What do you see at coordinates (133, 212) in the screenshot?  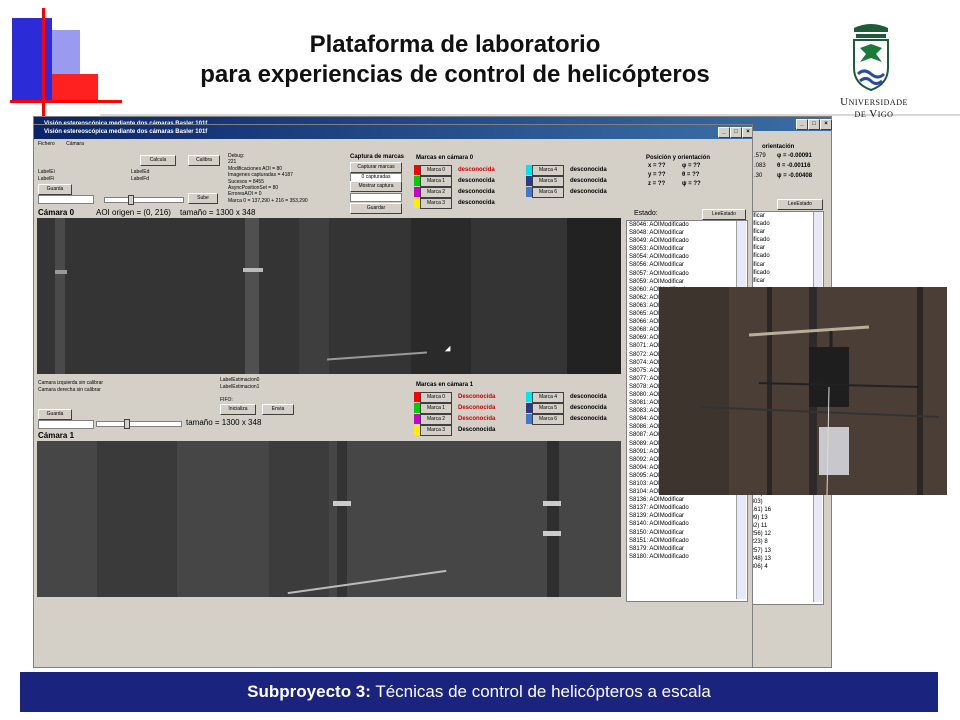 I see `cam0-aoi: AOI origen = (0, 216)` at bounding box center [133, 212].